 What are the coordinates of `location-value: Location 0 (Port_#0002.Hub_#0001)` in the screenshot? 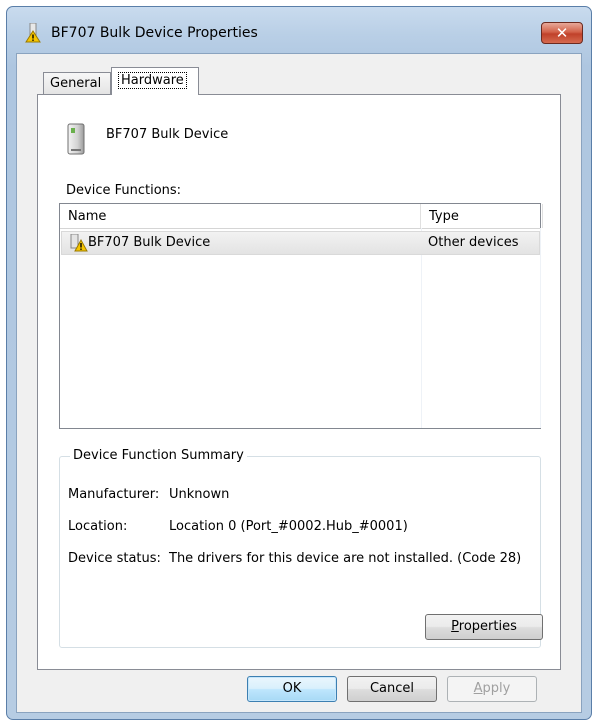 It's located at (288, 526).